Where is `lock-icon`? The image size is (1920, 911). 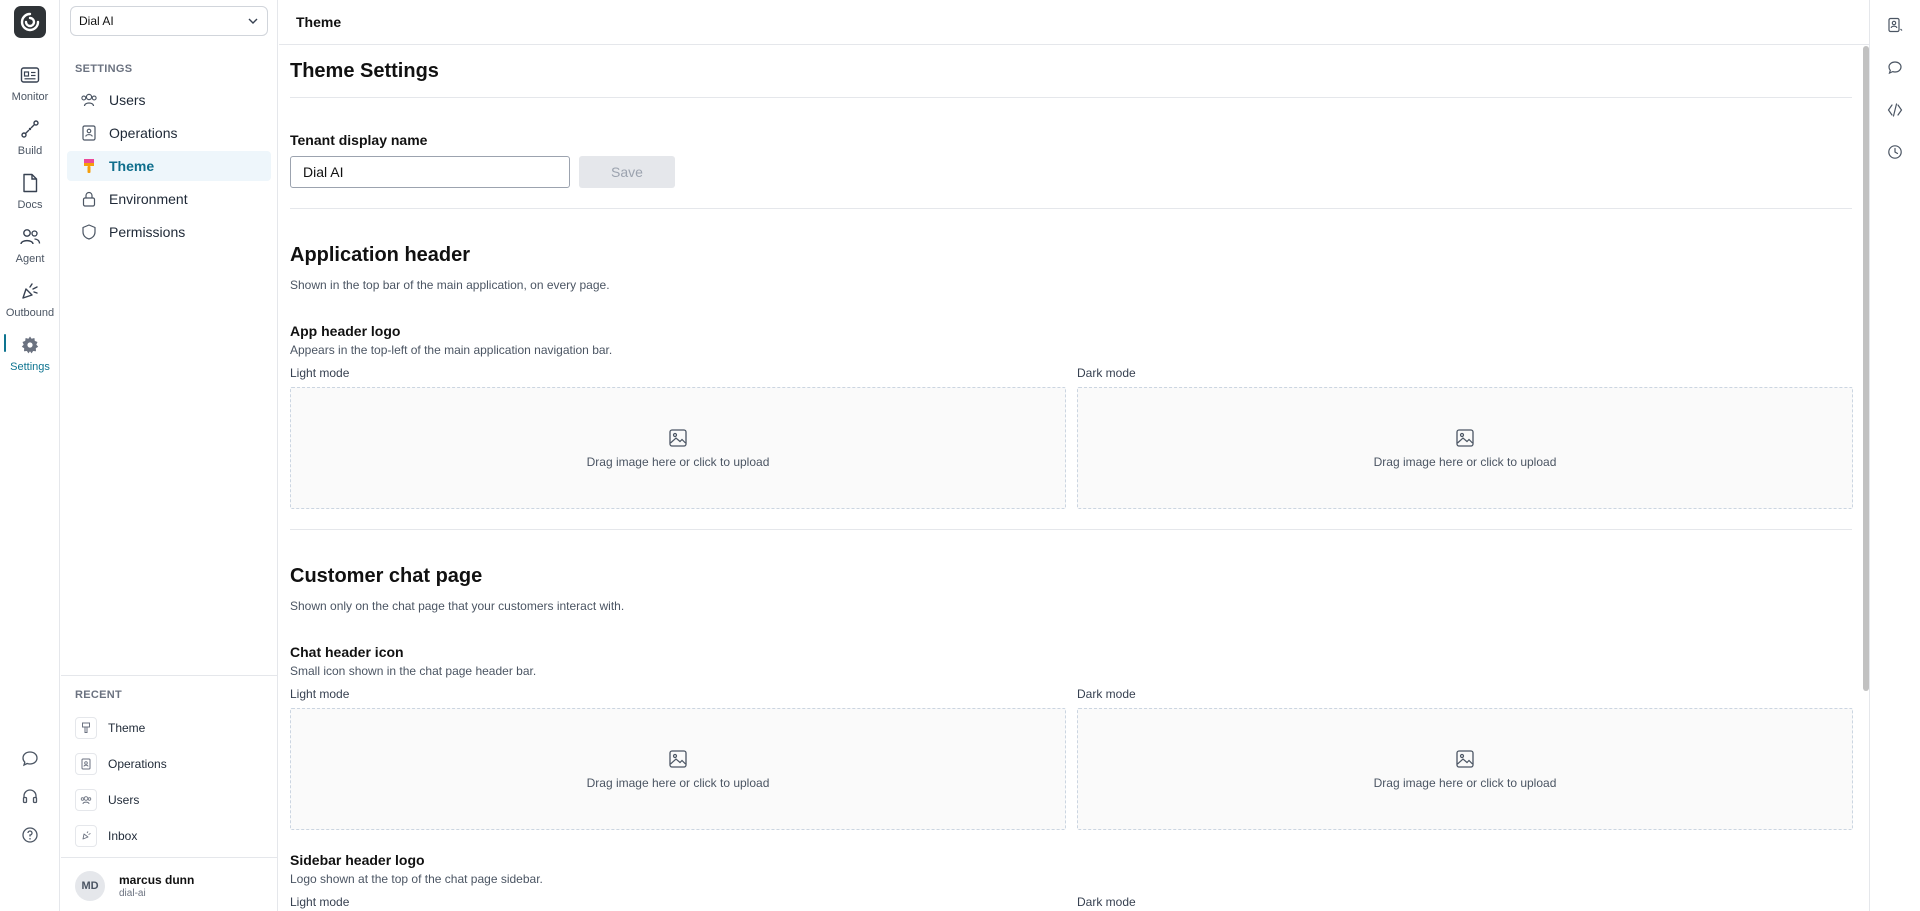
lock-icon is located at coordinates (89, 199).